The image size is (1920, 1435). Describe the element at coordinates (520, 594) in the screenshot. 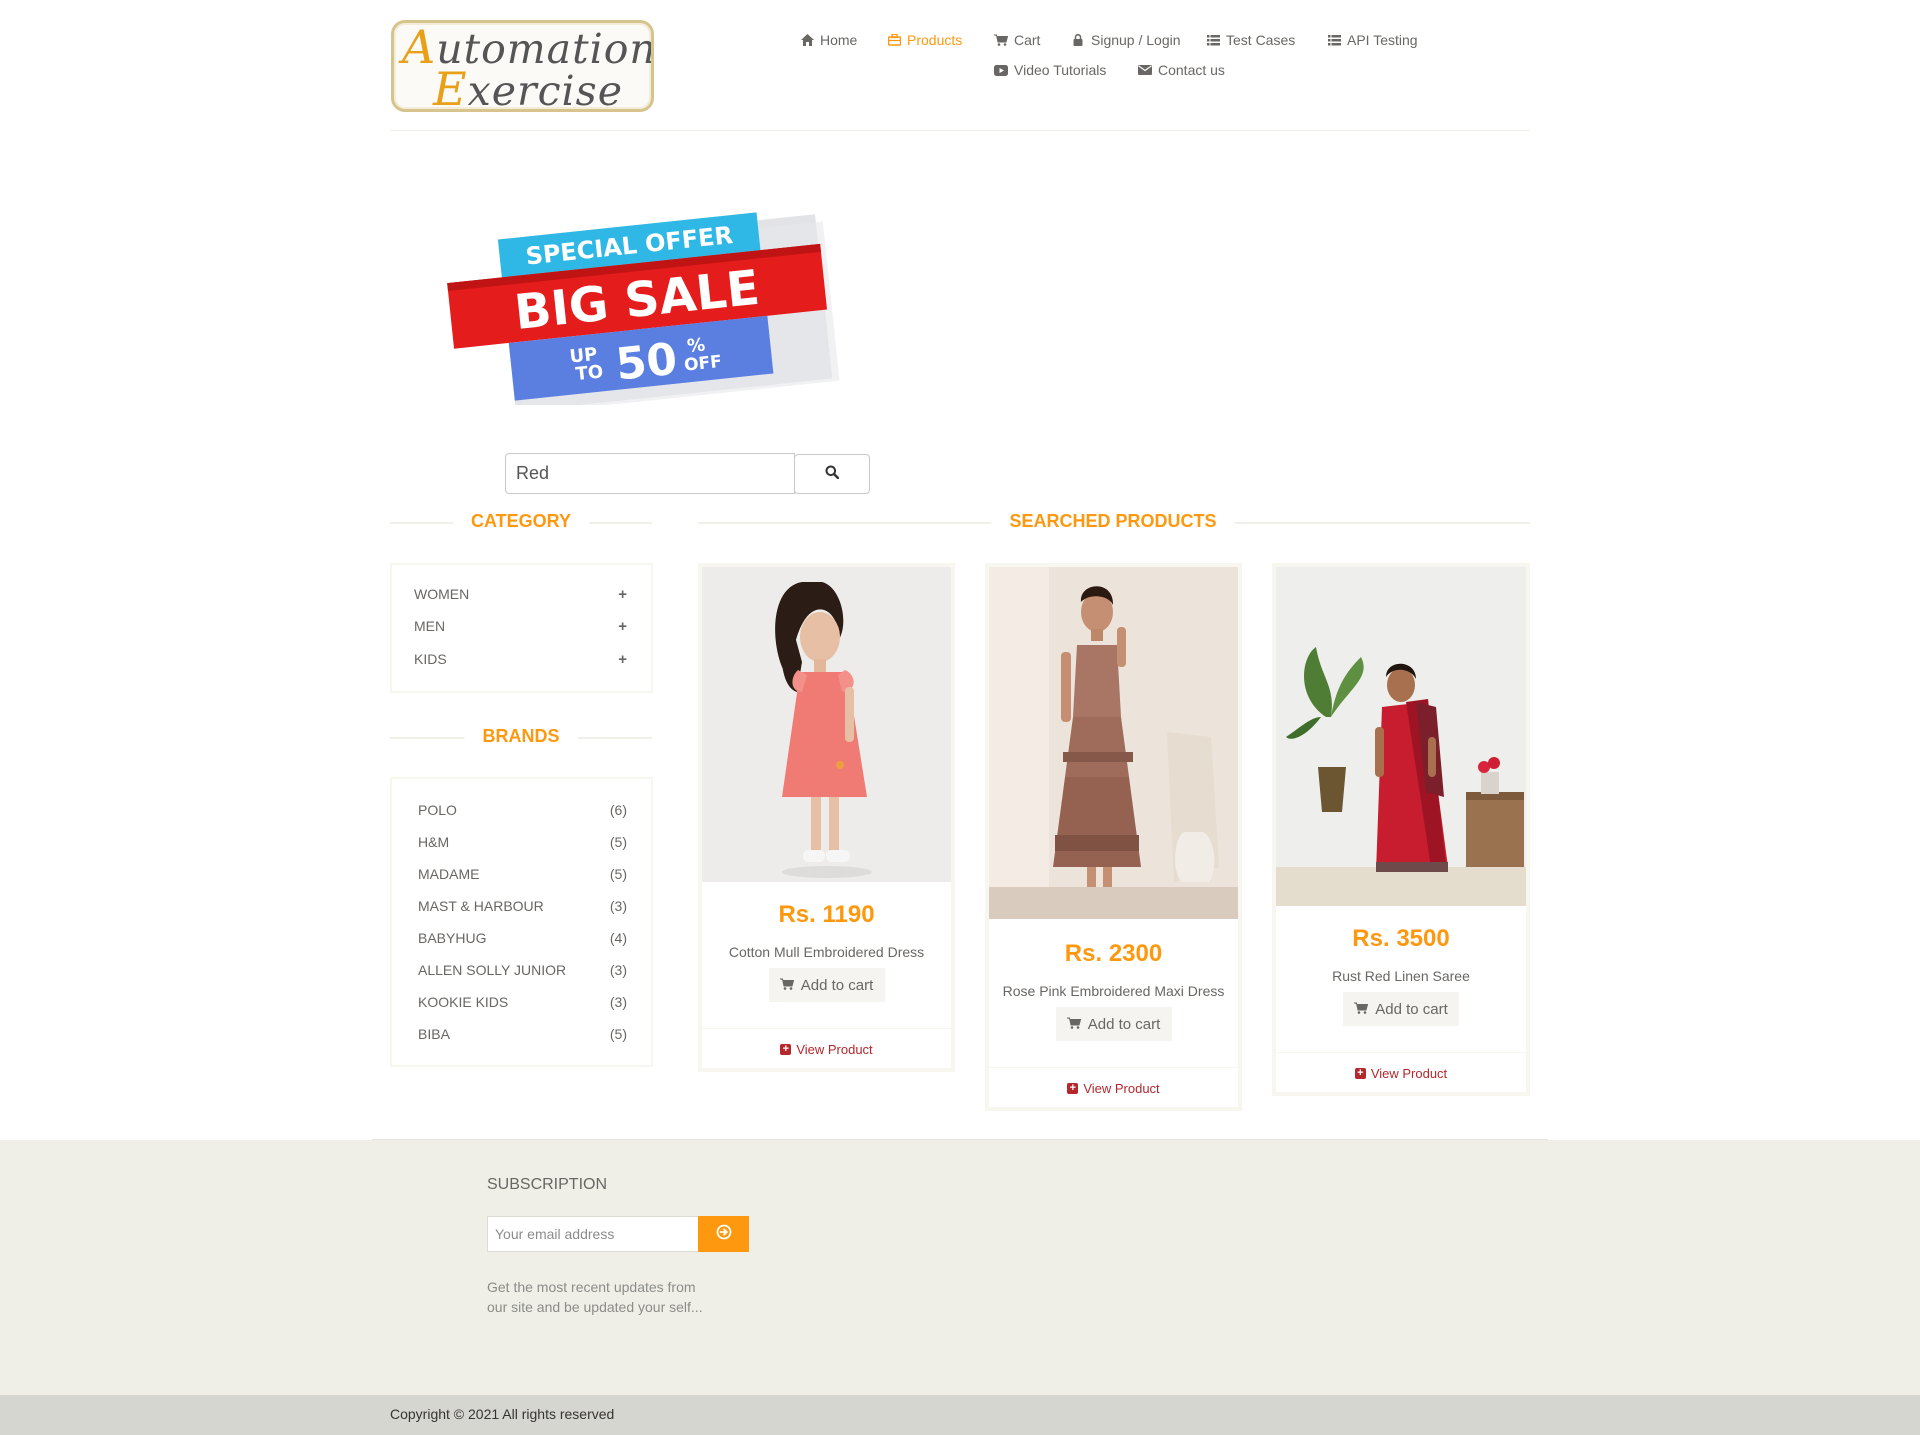

I see `category-women: WOMEN +` at that location.